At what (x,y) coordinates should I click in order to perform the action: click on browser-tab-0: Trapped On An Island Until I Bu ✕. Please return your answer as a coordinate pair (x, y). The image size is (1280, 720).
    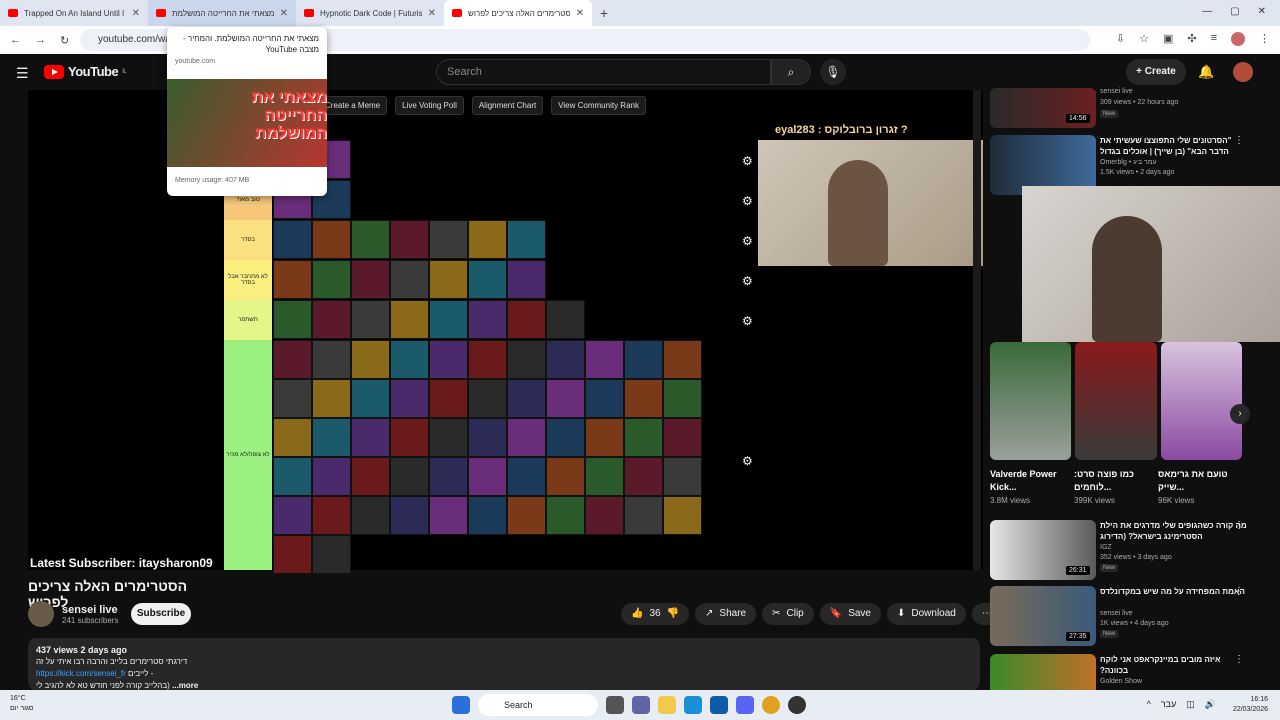
    Looking at the image, I should click on (74, 13).